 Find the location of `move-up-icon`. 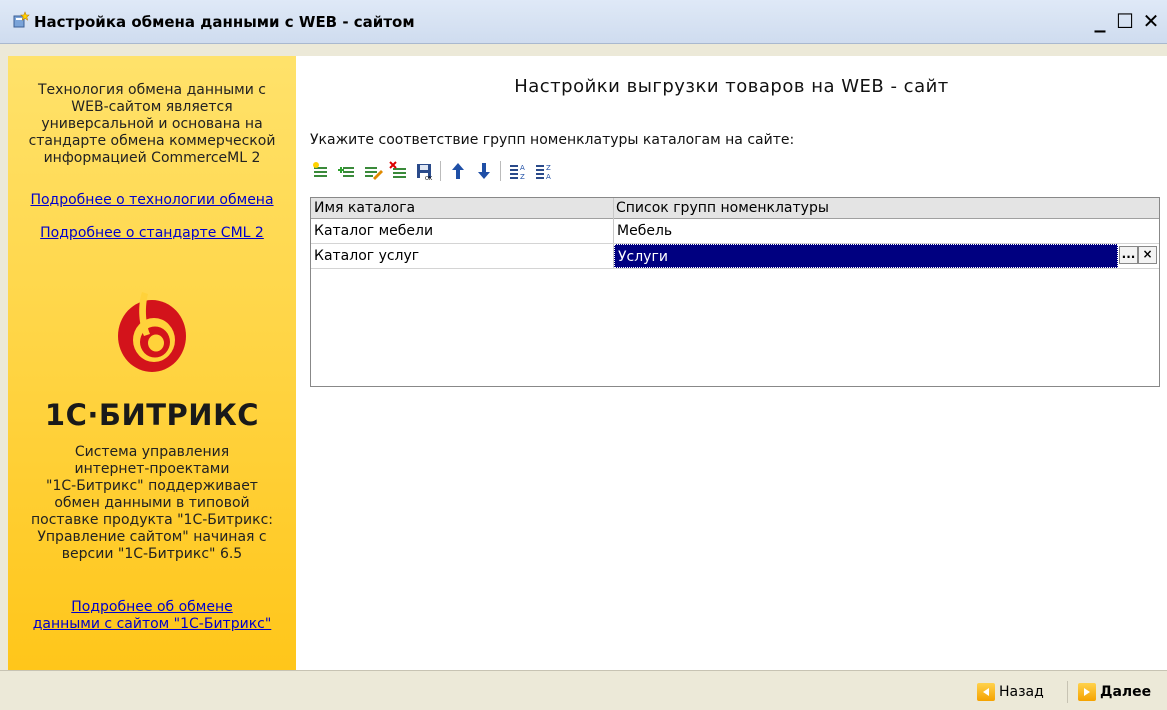

move-up-icon is located at coordinates (458, 171).